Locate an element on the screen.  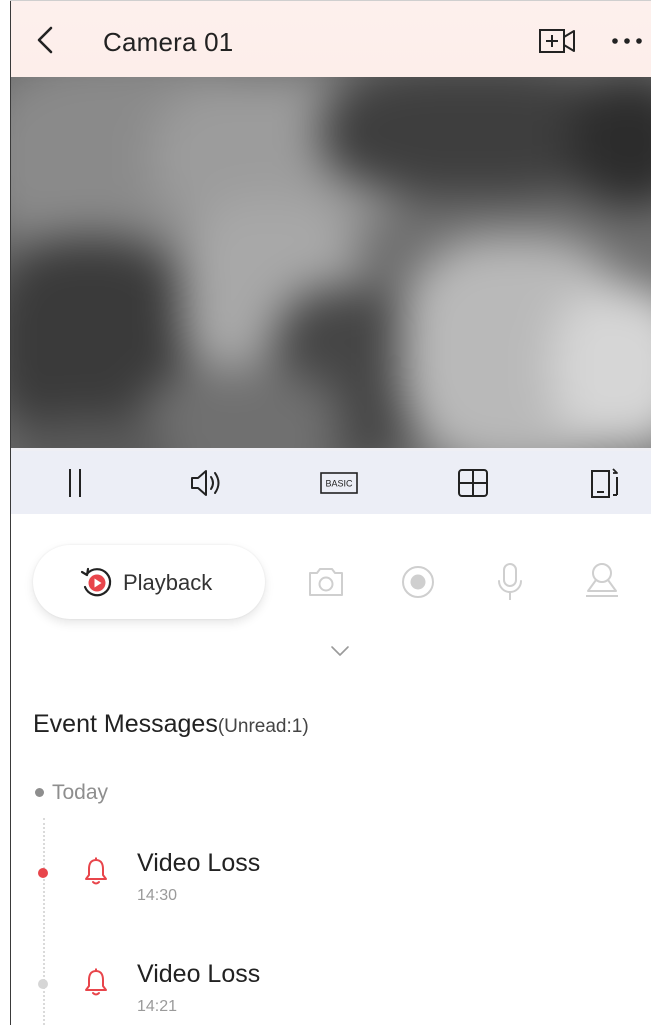
more-button is located at coordinates (629, 41).